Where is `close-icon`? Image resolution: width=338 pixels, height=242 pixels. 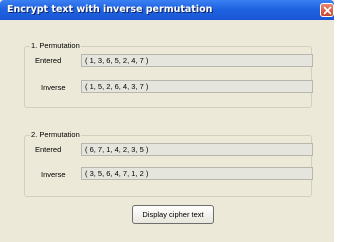 close-icon is located at coordinates (327, 10).